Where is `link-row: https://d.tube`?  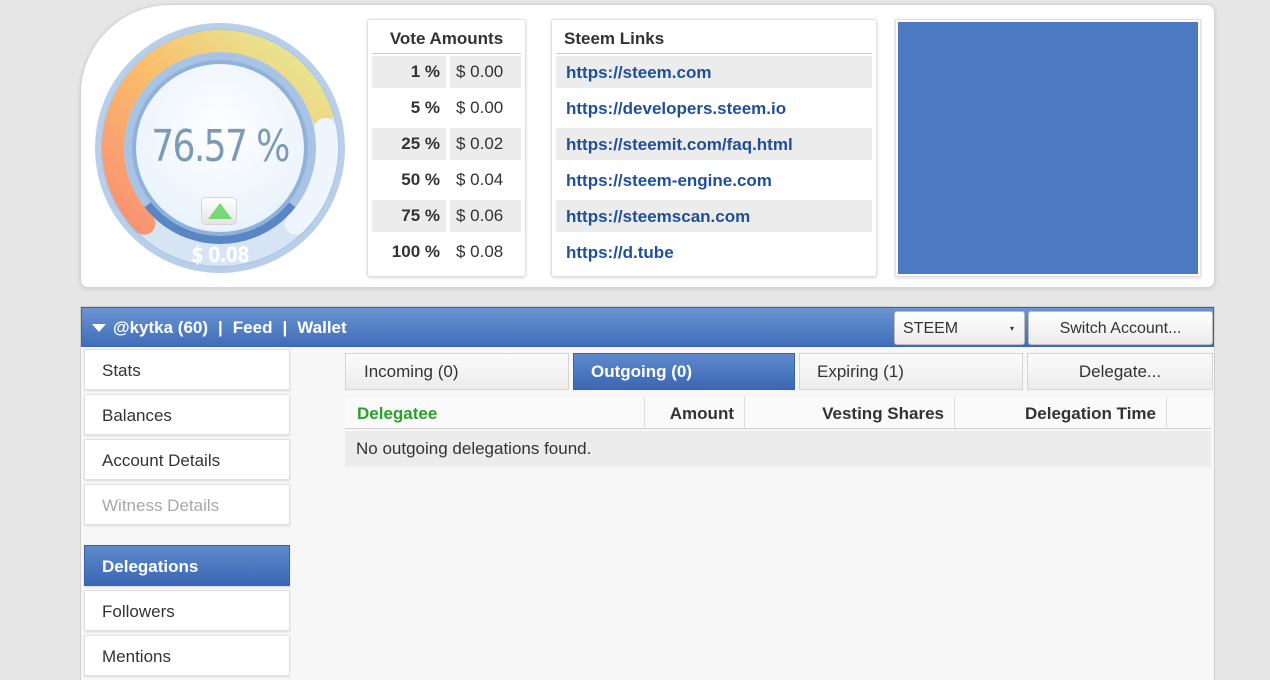
link-row: https://d.tube is located at coordinates (714, 252).